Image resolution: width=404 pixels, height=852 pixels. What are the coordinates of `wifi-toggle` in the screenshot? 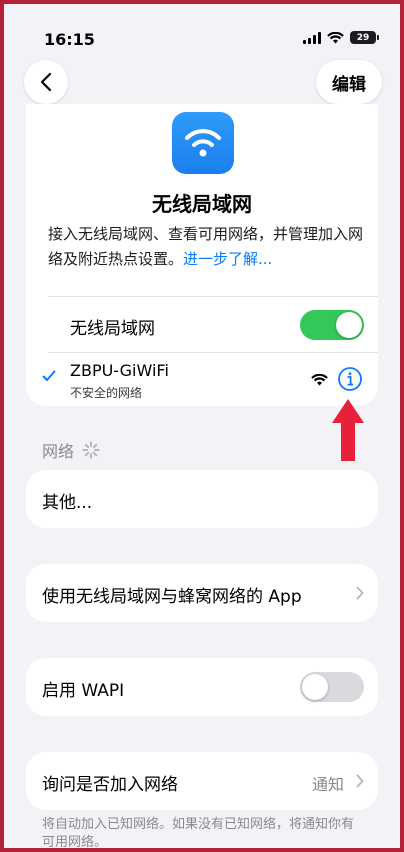 It's located at (332, 325).